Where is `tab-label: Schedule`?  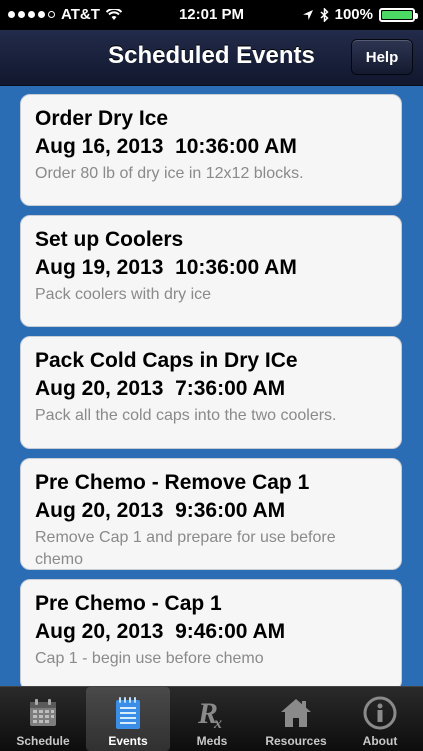
tab-label: Schedule is located at coordinates (43, 741).